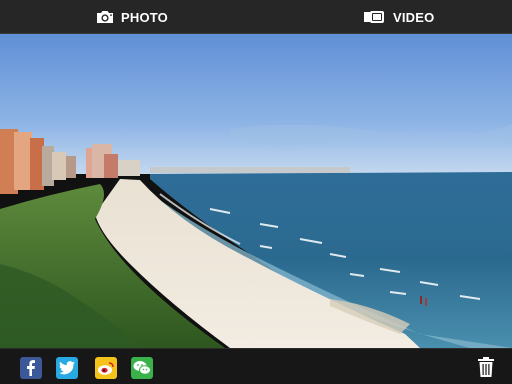 The height and width of the screenshot is (384, 512). What do you see at coordinates (105, 17) in the screenshot?
I see `camera-icon` at bounding box center [105, 17].